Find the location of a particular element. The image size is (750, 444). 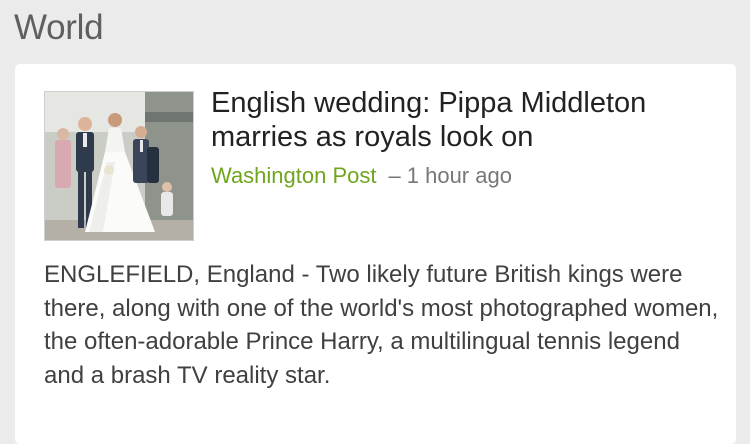

article-meta: Washington Post –1 hour ago is located at coordinates (361, 176).